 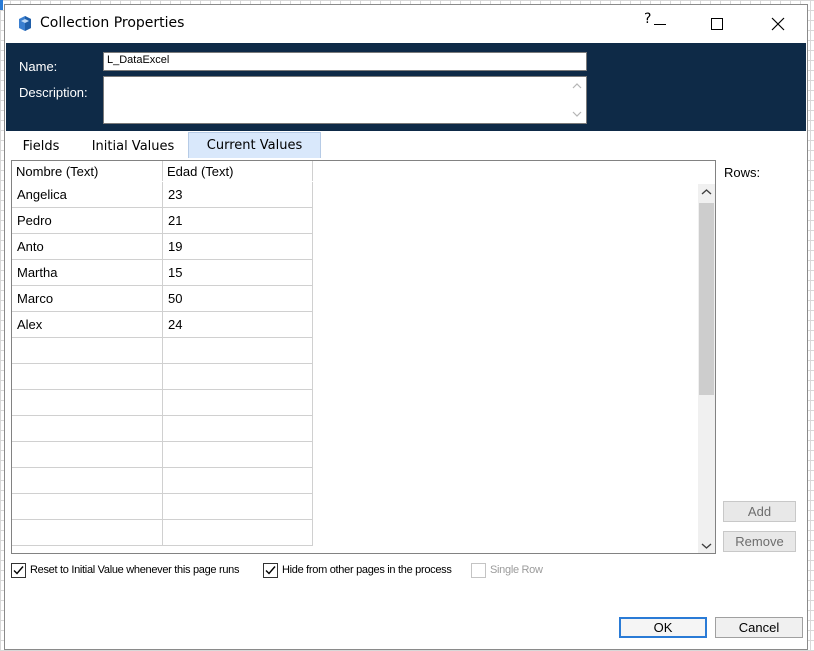 I want to click on hide-checkbox: Hide from other pages in the process, so click(x=363, y=571).